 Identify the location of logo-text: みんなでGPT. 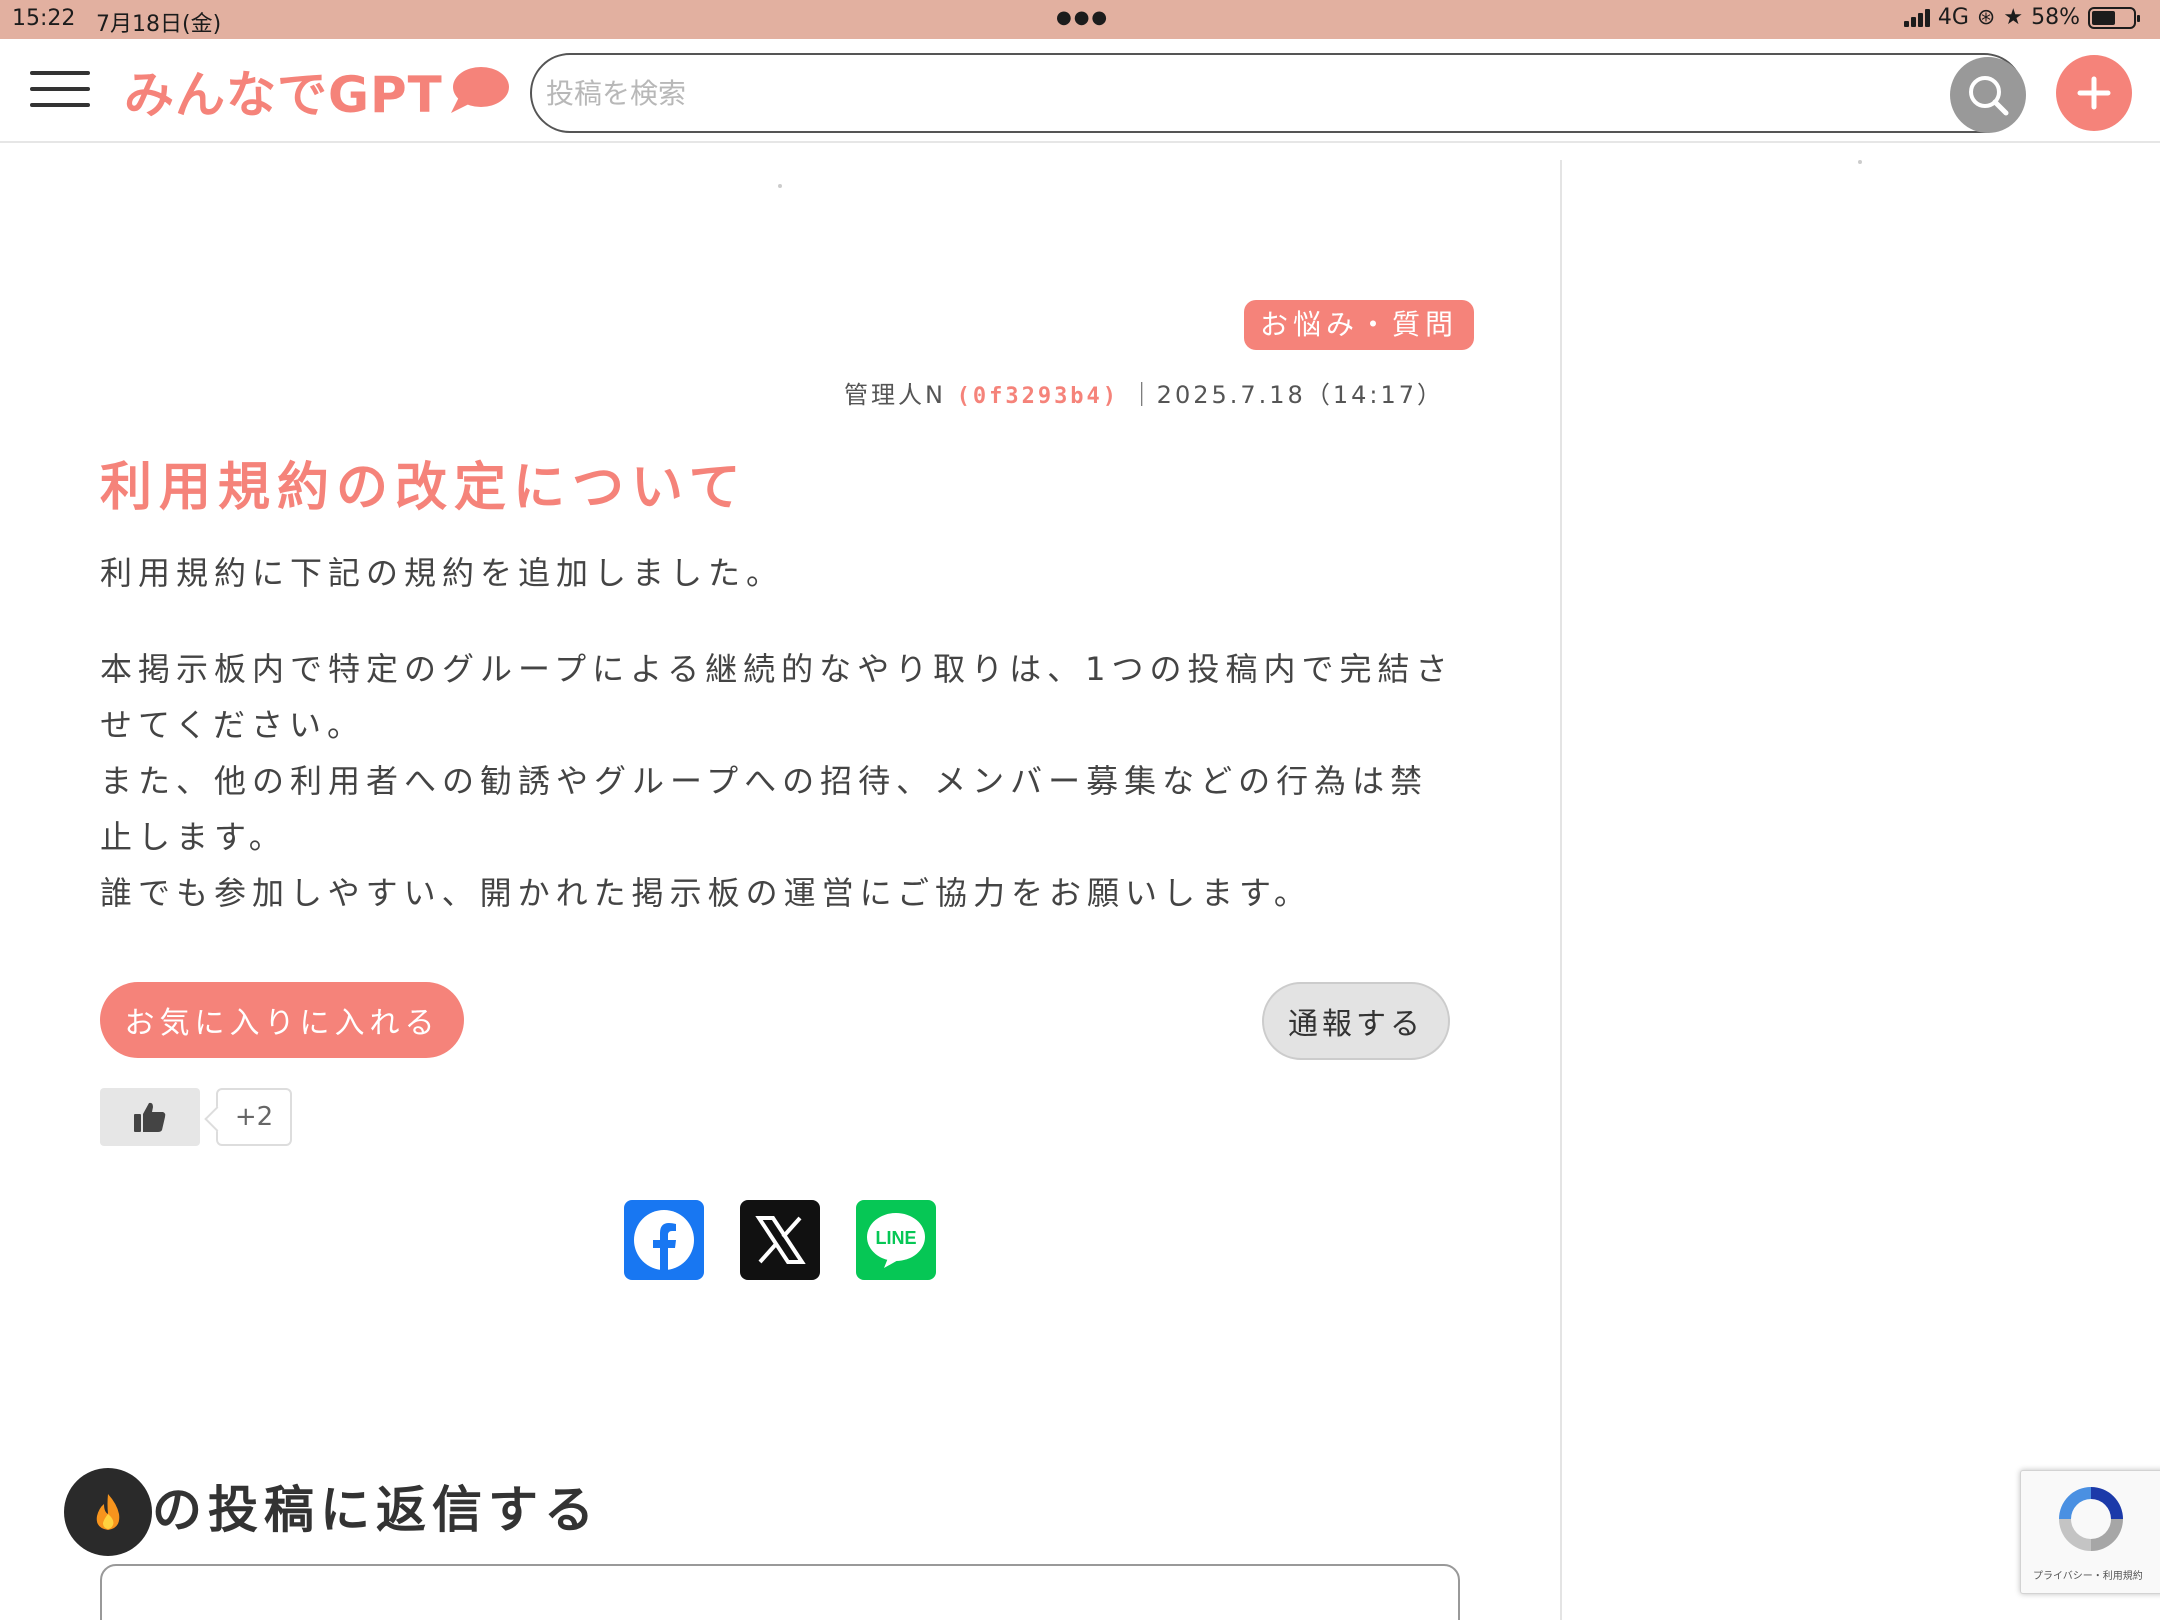
(283, 95).